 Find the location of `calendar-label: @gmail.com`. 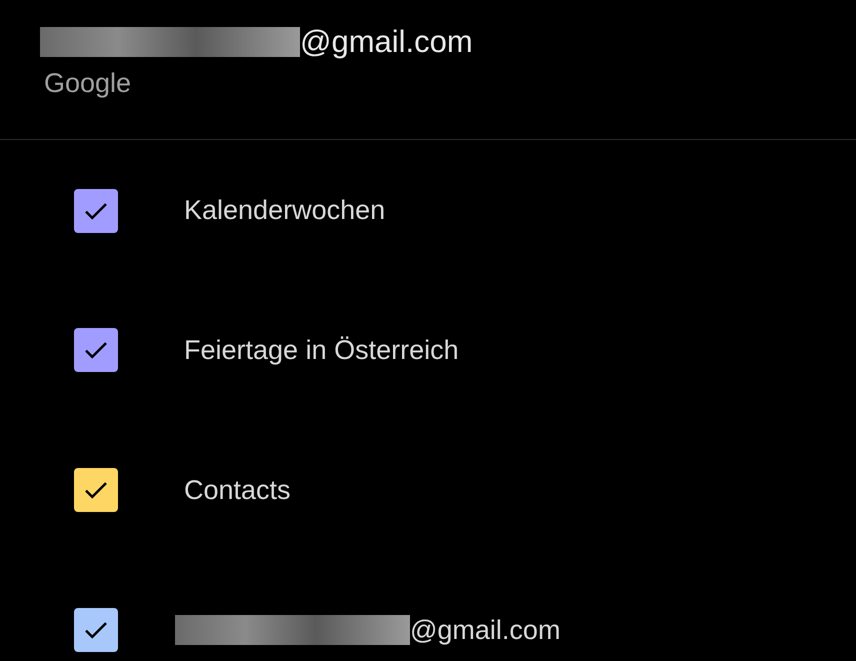

calendar-label: @gmail.com is located at coordinates (485, 630).